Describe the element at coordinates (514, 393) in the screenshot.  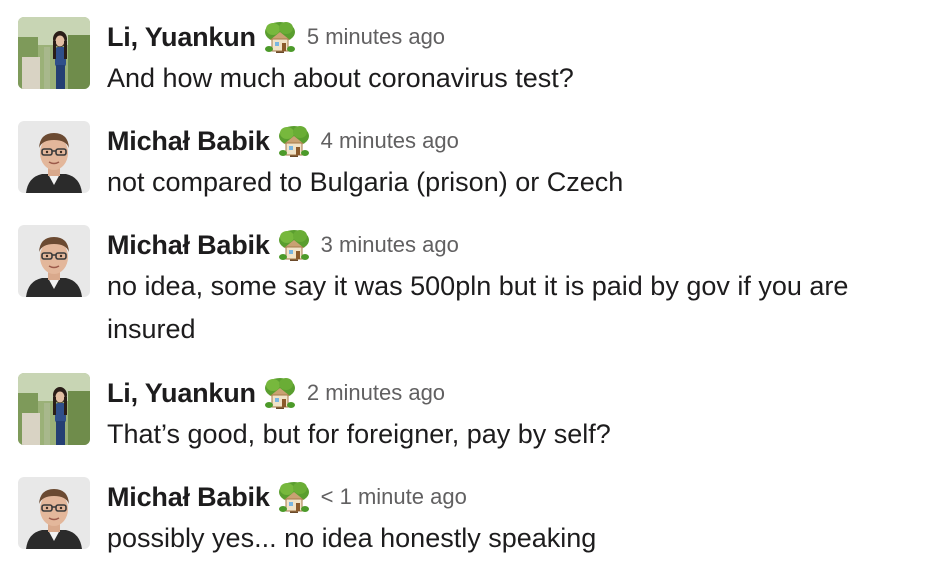
I see `message-header: Li, Yuankun 2 minutes ago` at that location.